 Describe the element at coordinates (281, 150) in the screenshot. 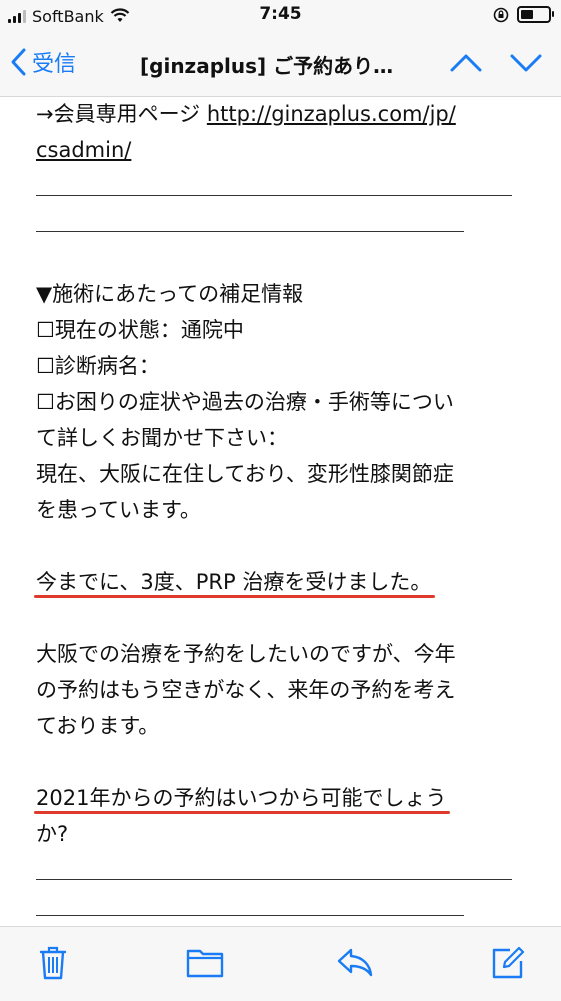

I see `link-line: csadmin/` at that location.